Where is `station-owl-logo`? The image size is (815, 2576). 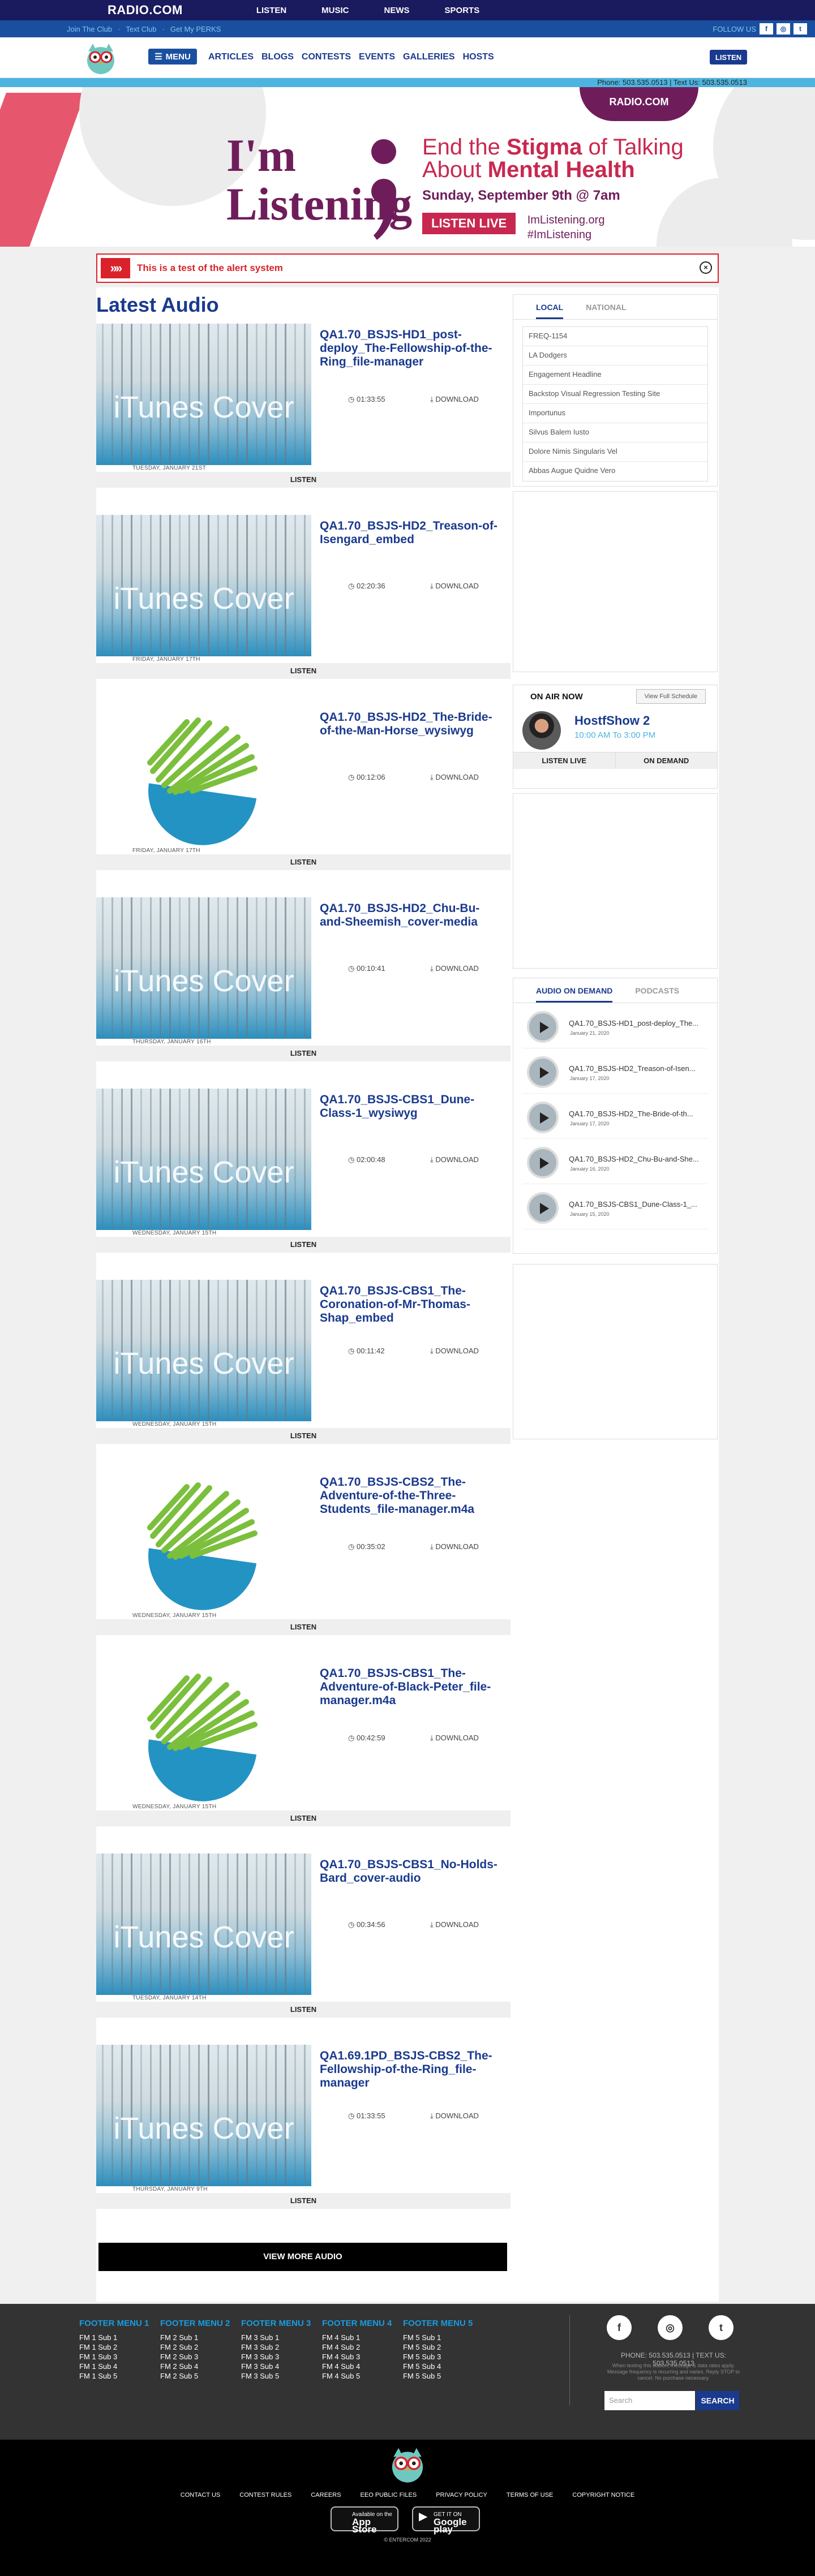
station-owl-logo is located at coordinates (407, 2464).